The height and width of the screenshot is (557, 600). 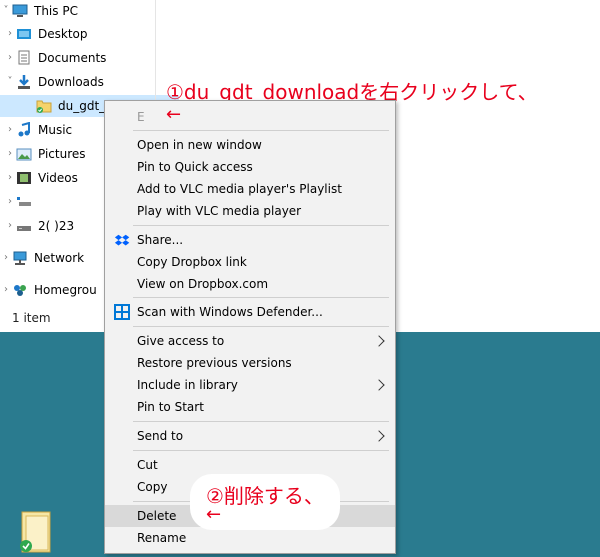 What do you see at coordinates (36, 532) in the screenshot?
I see `desktop-folder-shortcut-icon` at bounding box center [36, 532].